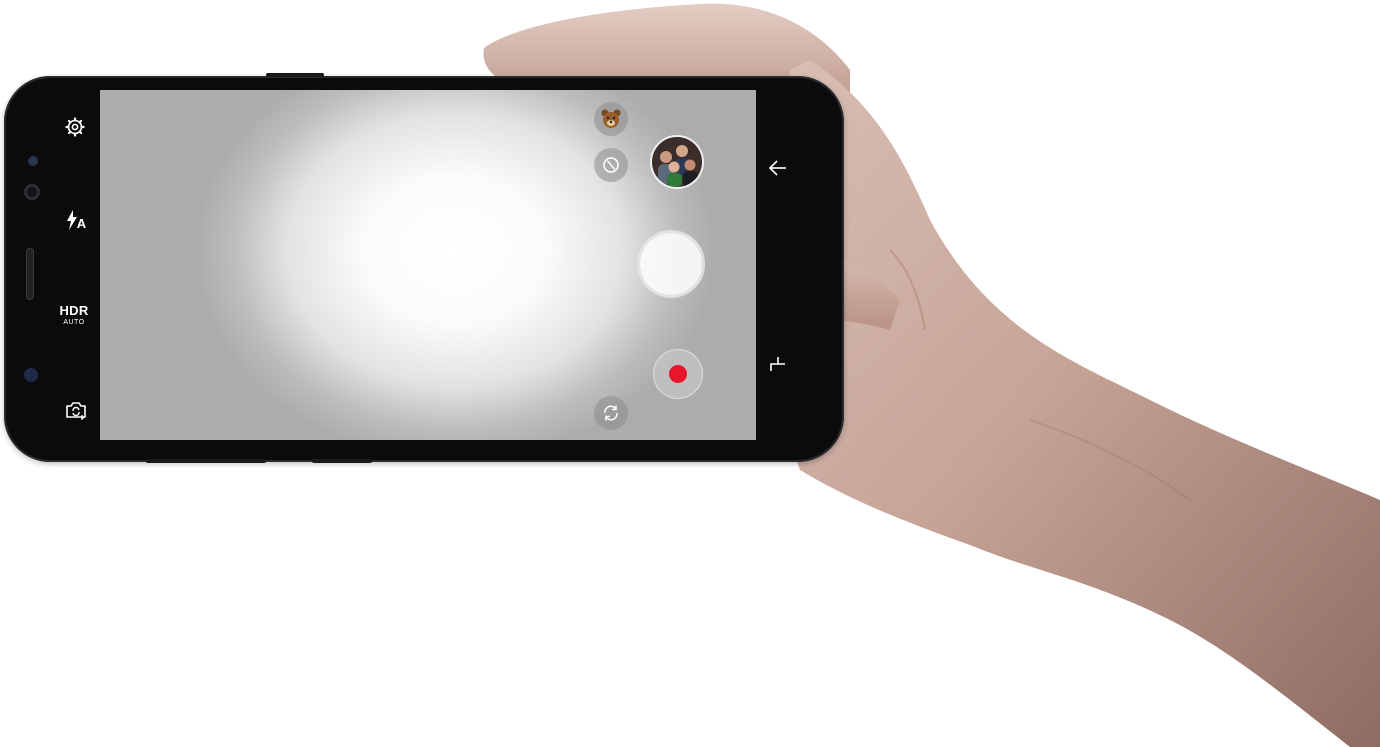 This screenshot has height=747, width=1380. I want to click on switch-camera-button, so click(76, 410).